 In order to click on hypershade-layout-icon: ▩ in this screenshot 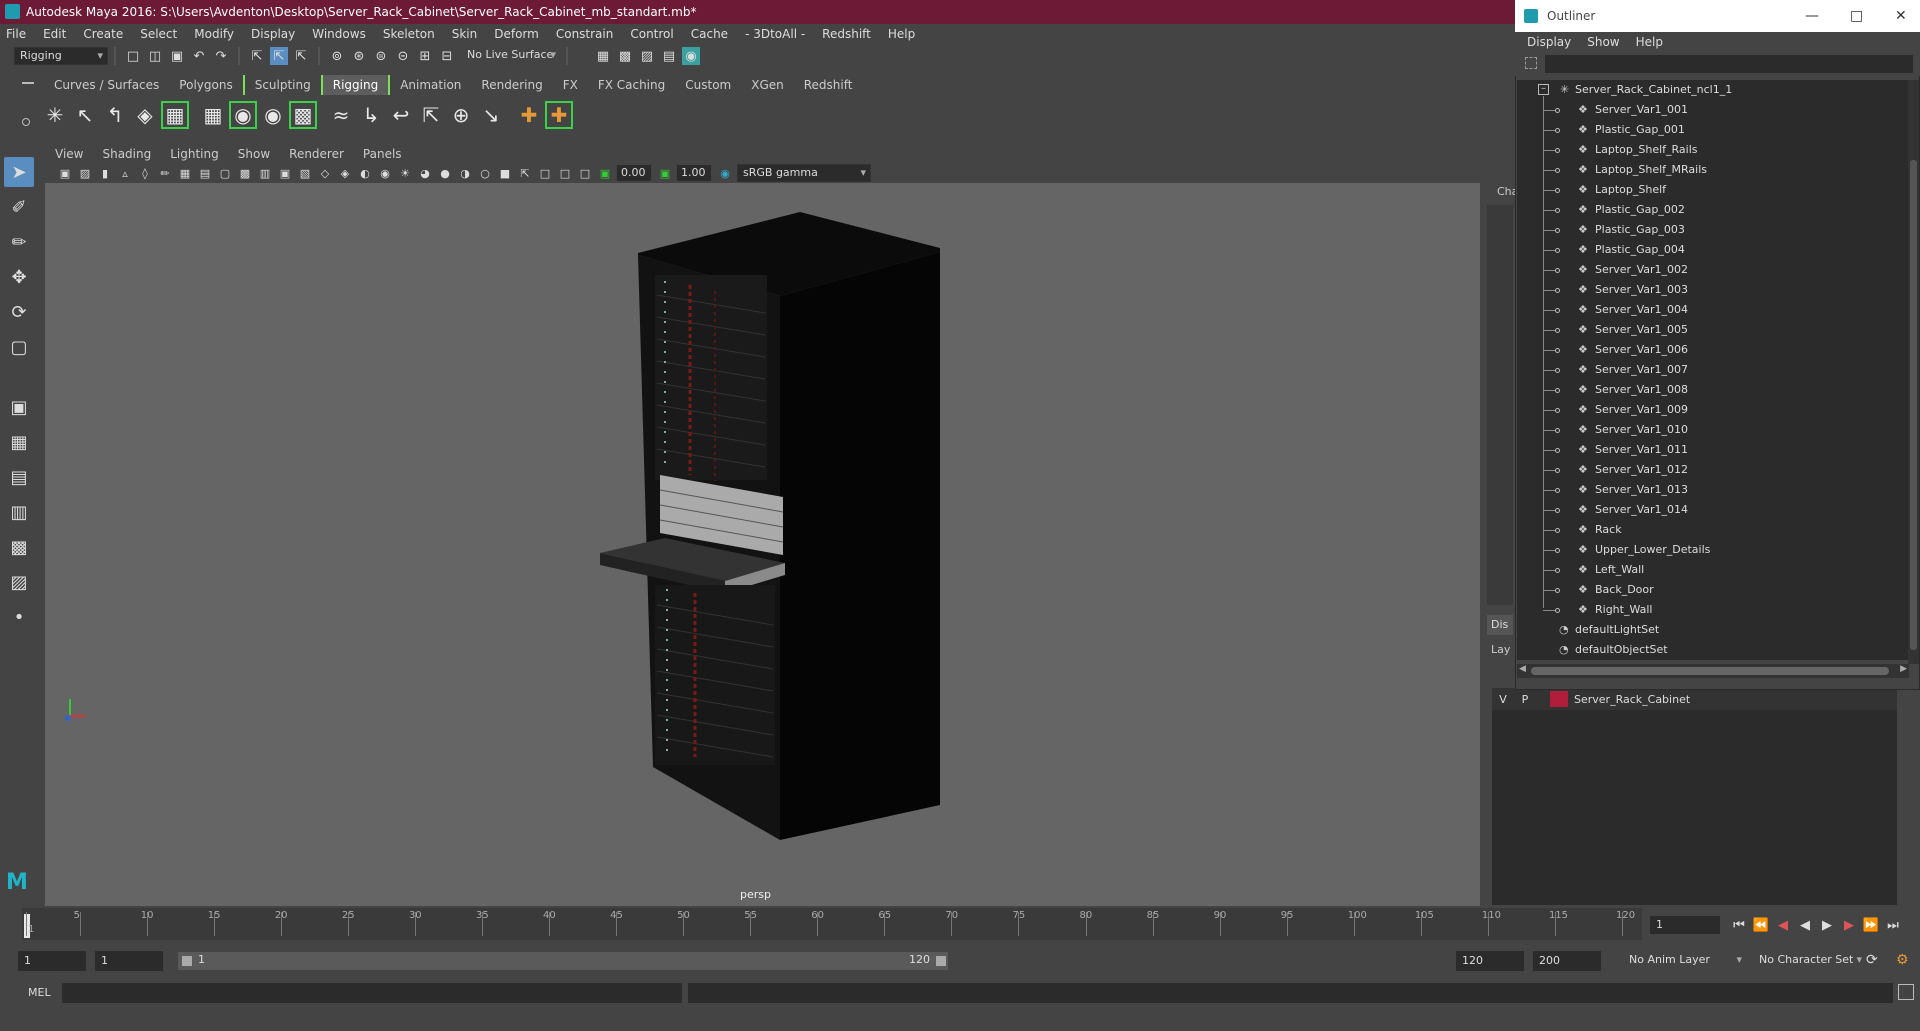, I will do `click(19, 547)`.